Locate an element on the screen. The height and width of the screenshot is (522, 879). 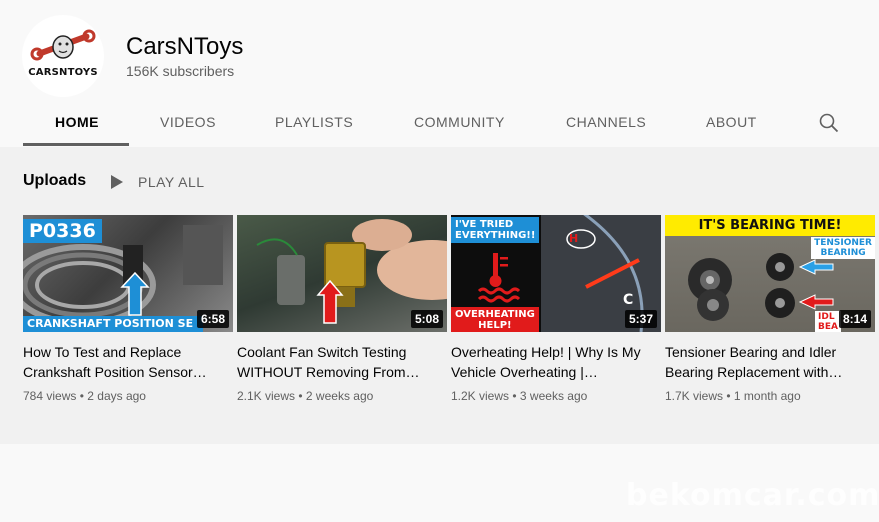
shelf-title: Uploads is located at coordinates (54, 181).